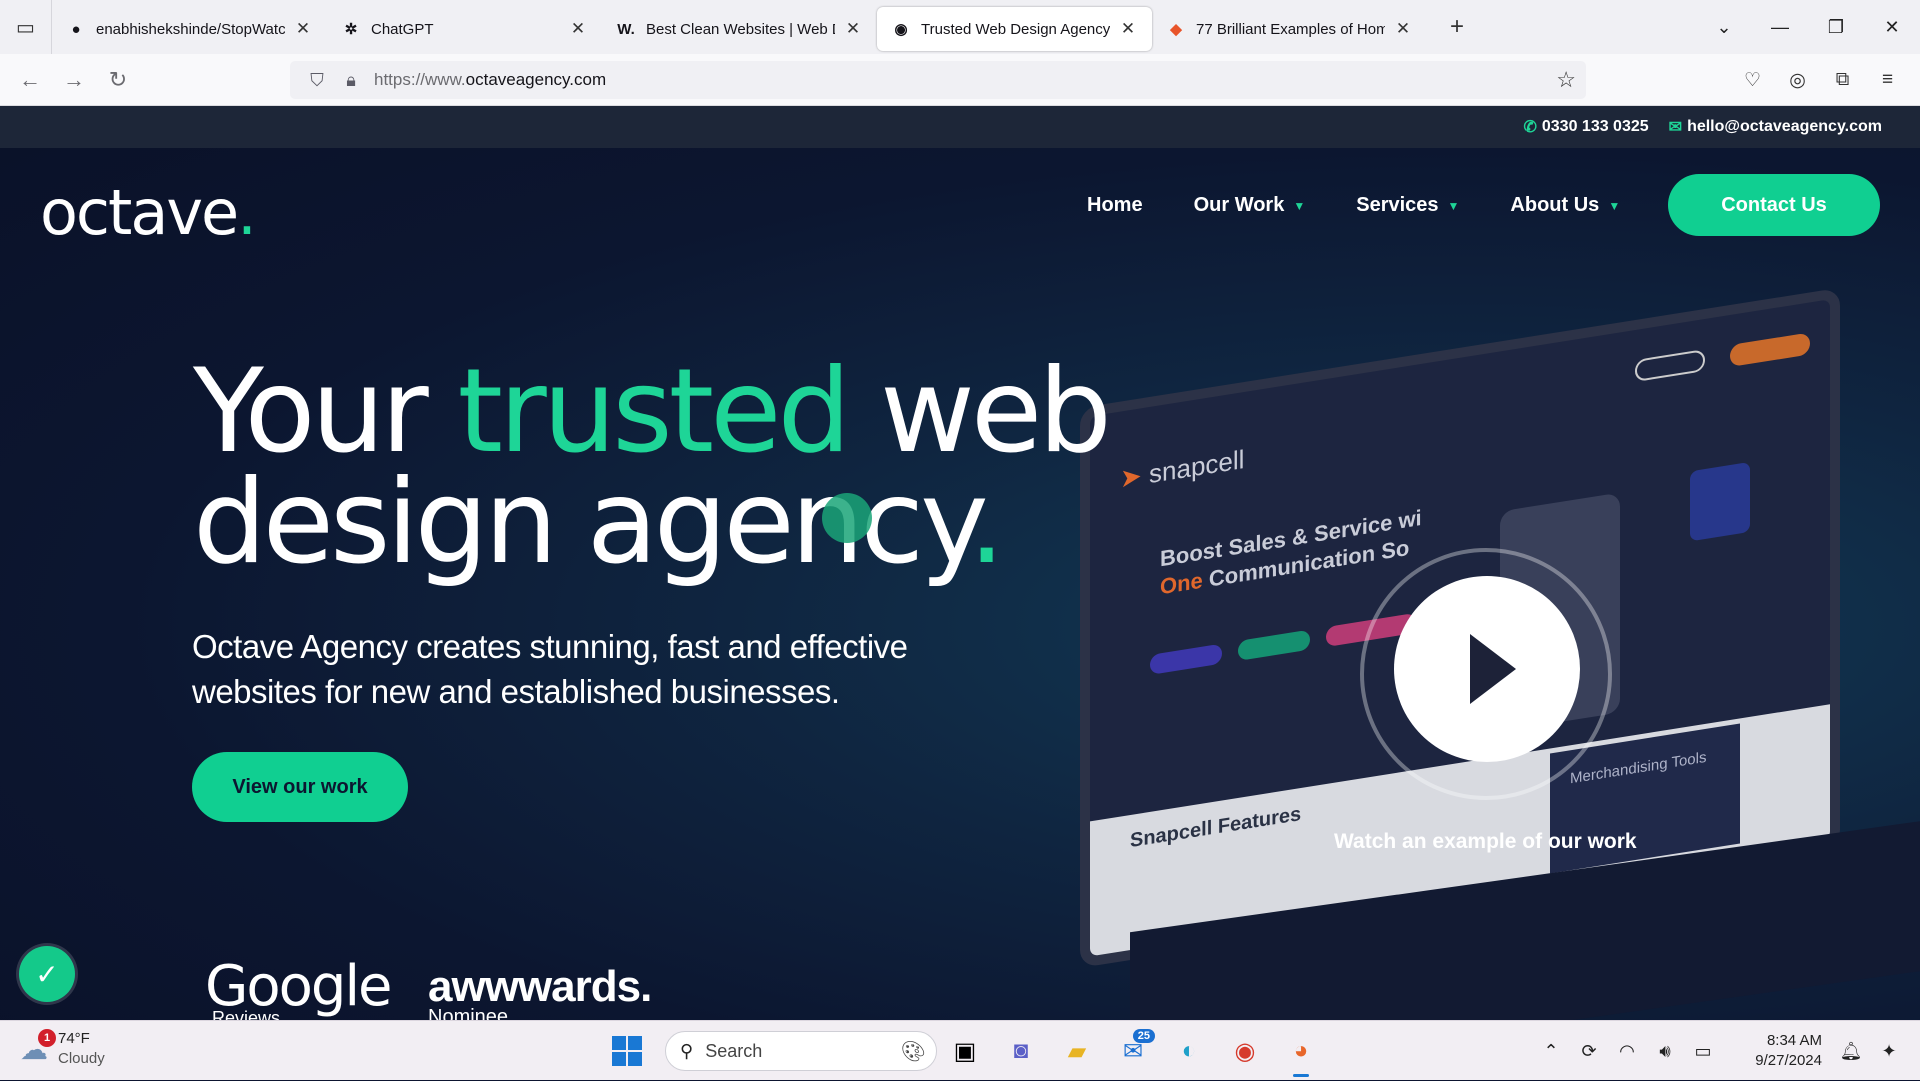 The image size is (1920, 1081). I want to click on lock-icon: 🔒︎, so click(351, 80).